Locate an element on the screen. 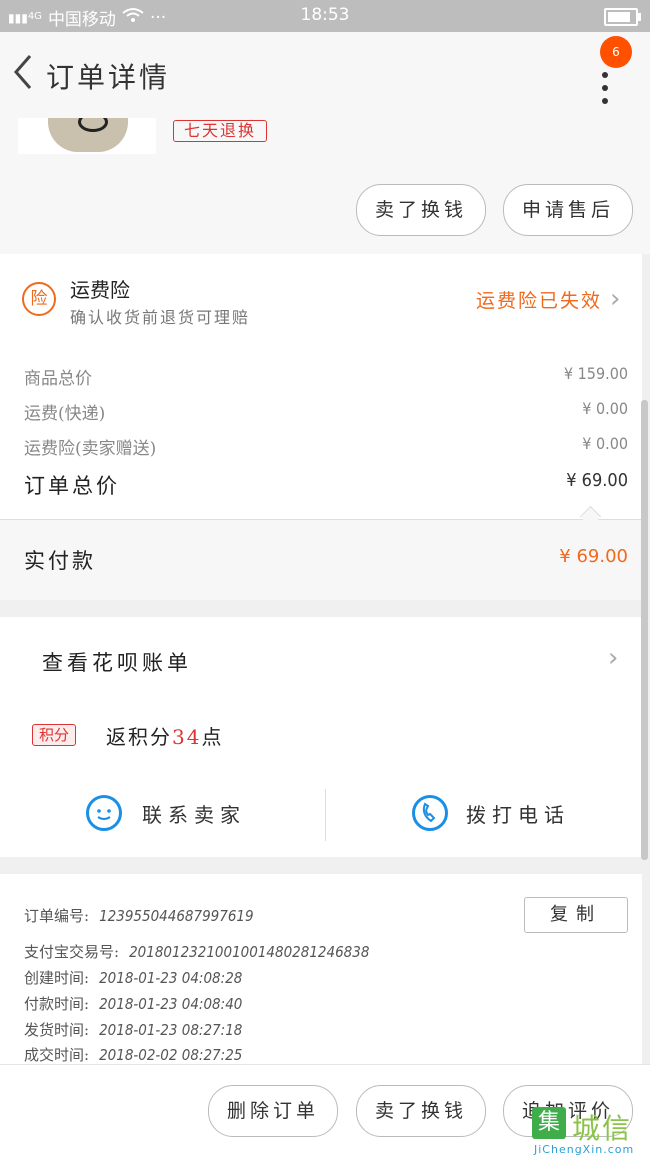 The height and width of the screenshot is (1156, 650). order-total-row: 订单总价 ¥ 69.00 is located at coordinates (326, 484).